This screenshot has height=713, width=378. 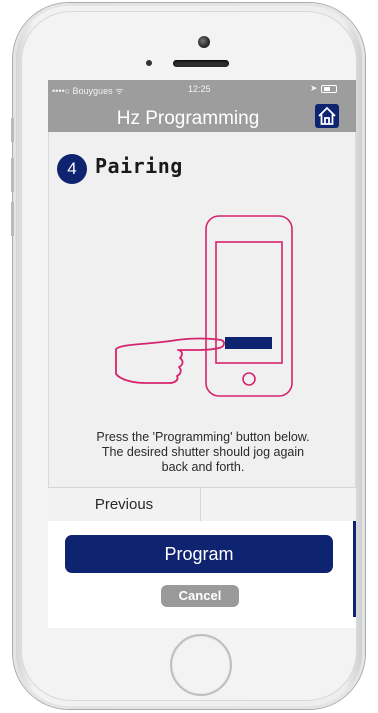 What do you see at coordinates (12, 130) in the screenshot?
I see `mute-switch` at bounding box center [12, 130].